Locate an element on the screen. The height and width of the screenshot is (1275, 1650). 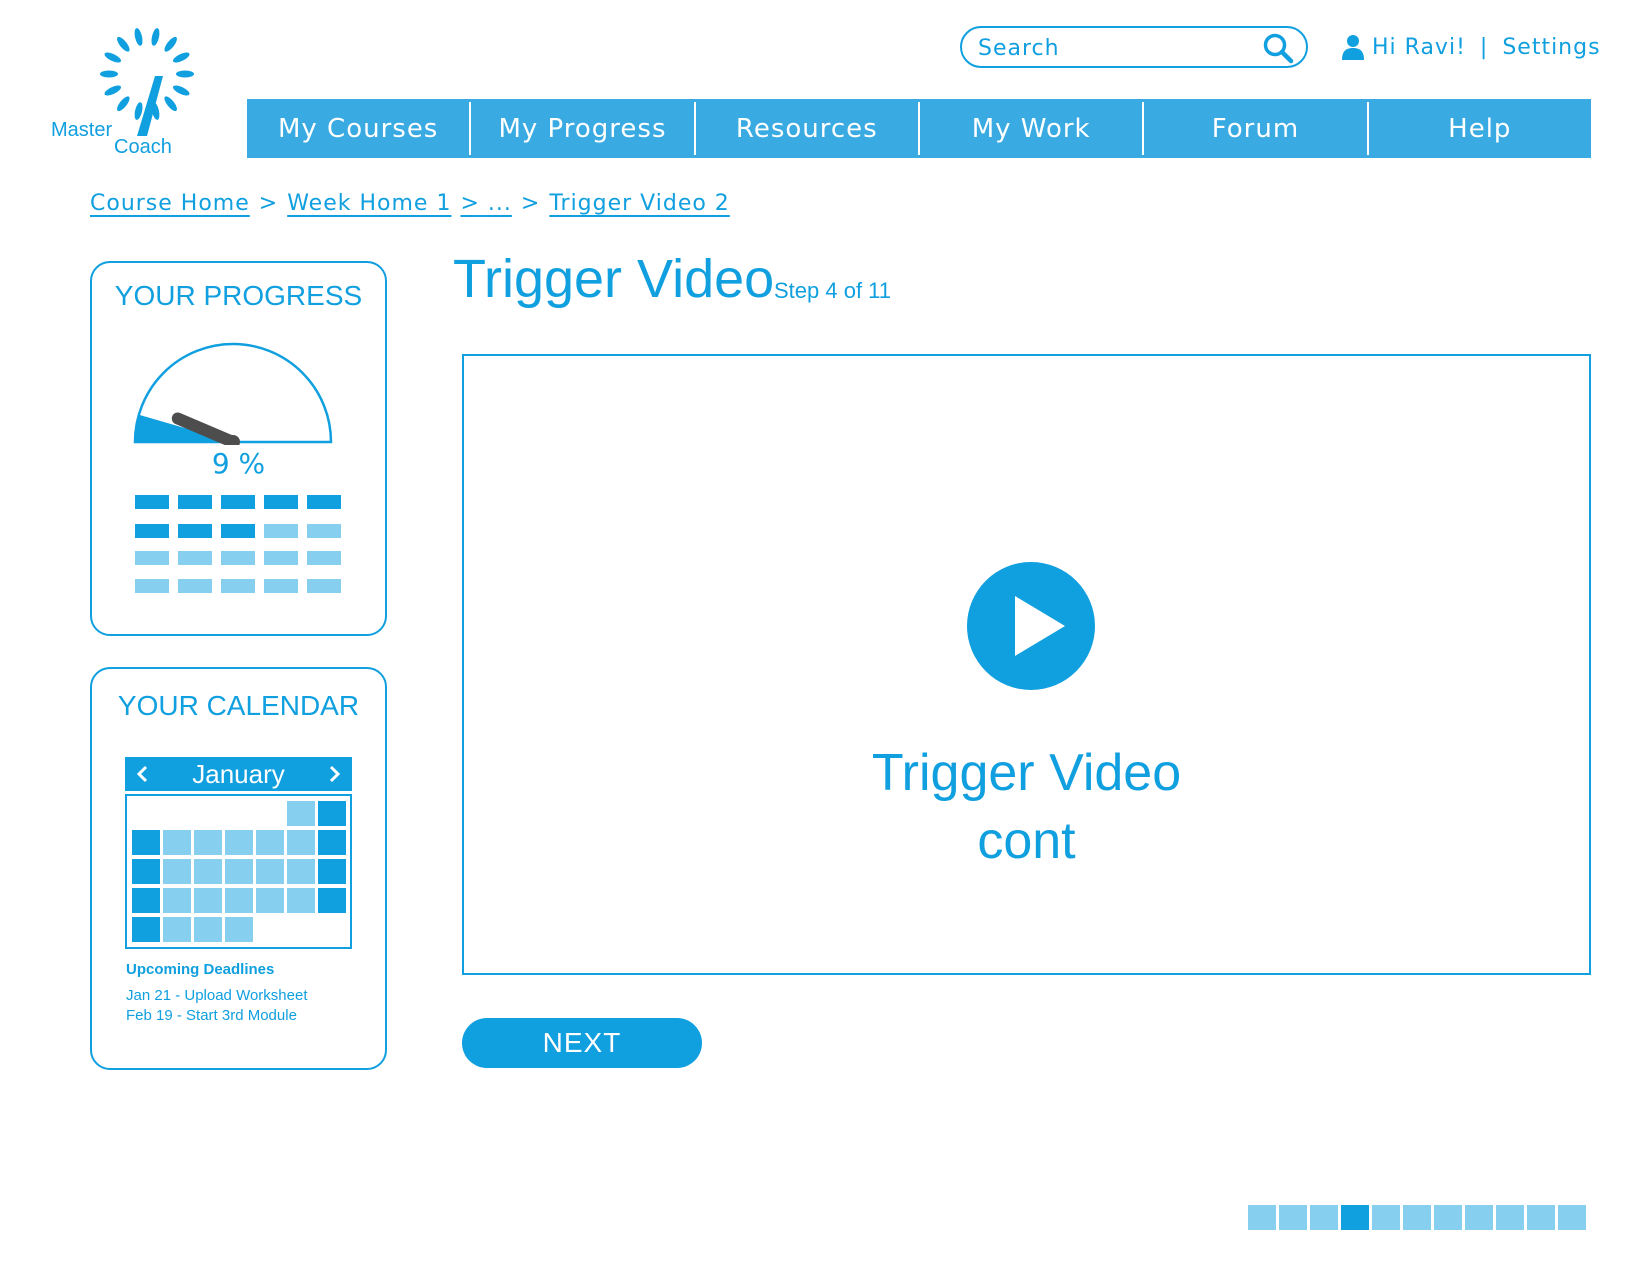
breadcrumb-trigger-video: Trigger Video 2 is located at coordinates (639, 203).